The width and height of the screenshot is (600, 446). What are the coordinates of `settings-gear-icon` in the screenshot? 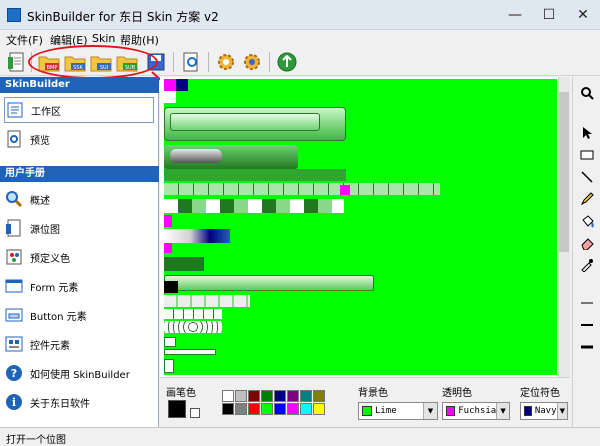 It's located at (226, 62).